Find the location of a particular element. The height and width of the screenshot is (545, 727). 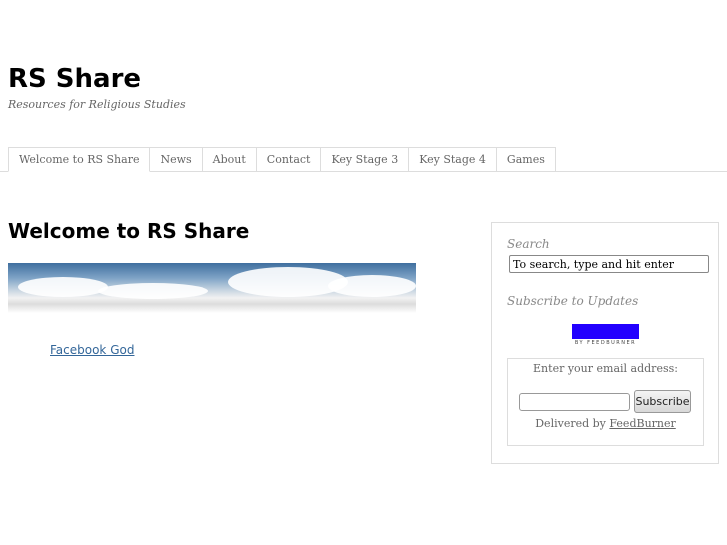

nav-tab-key-stage-3: Key Stage 3 is located at coordinates (365, 159).